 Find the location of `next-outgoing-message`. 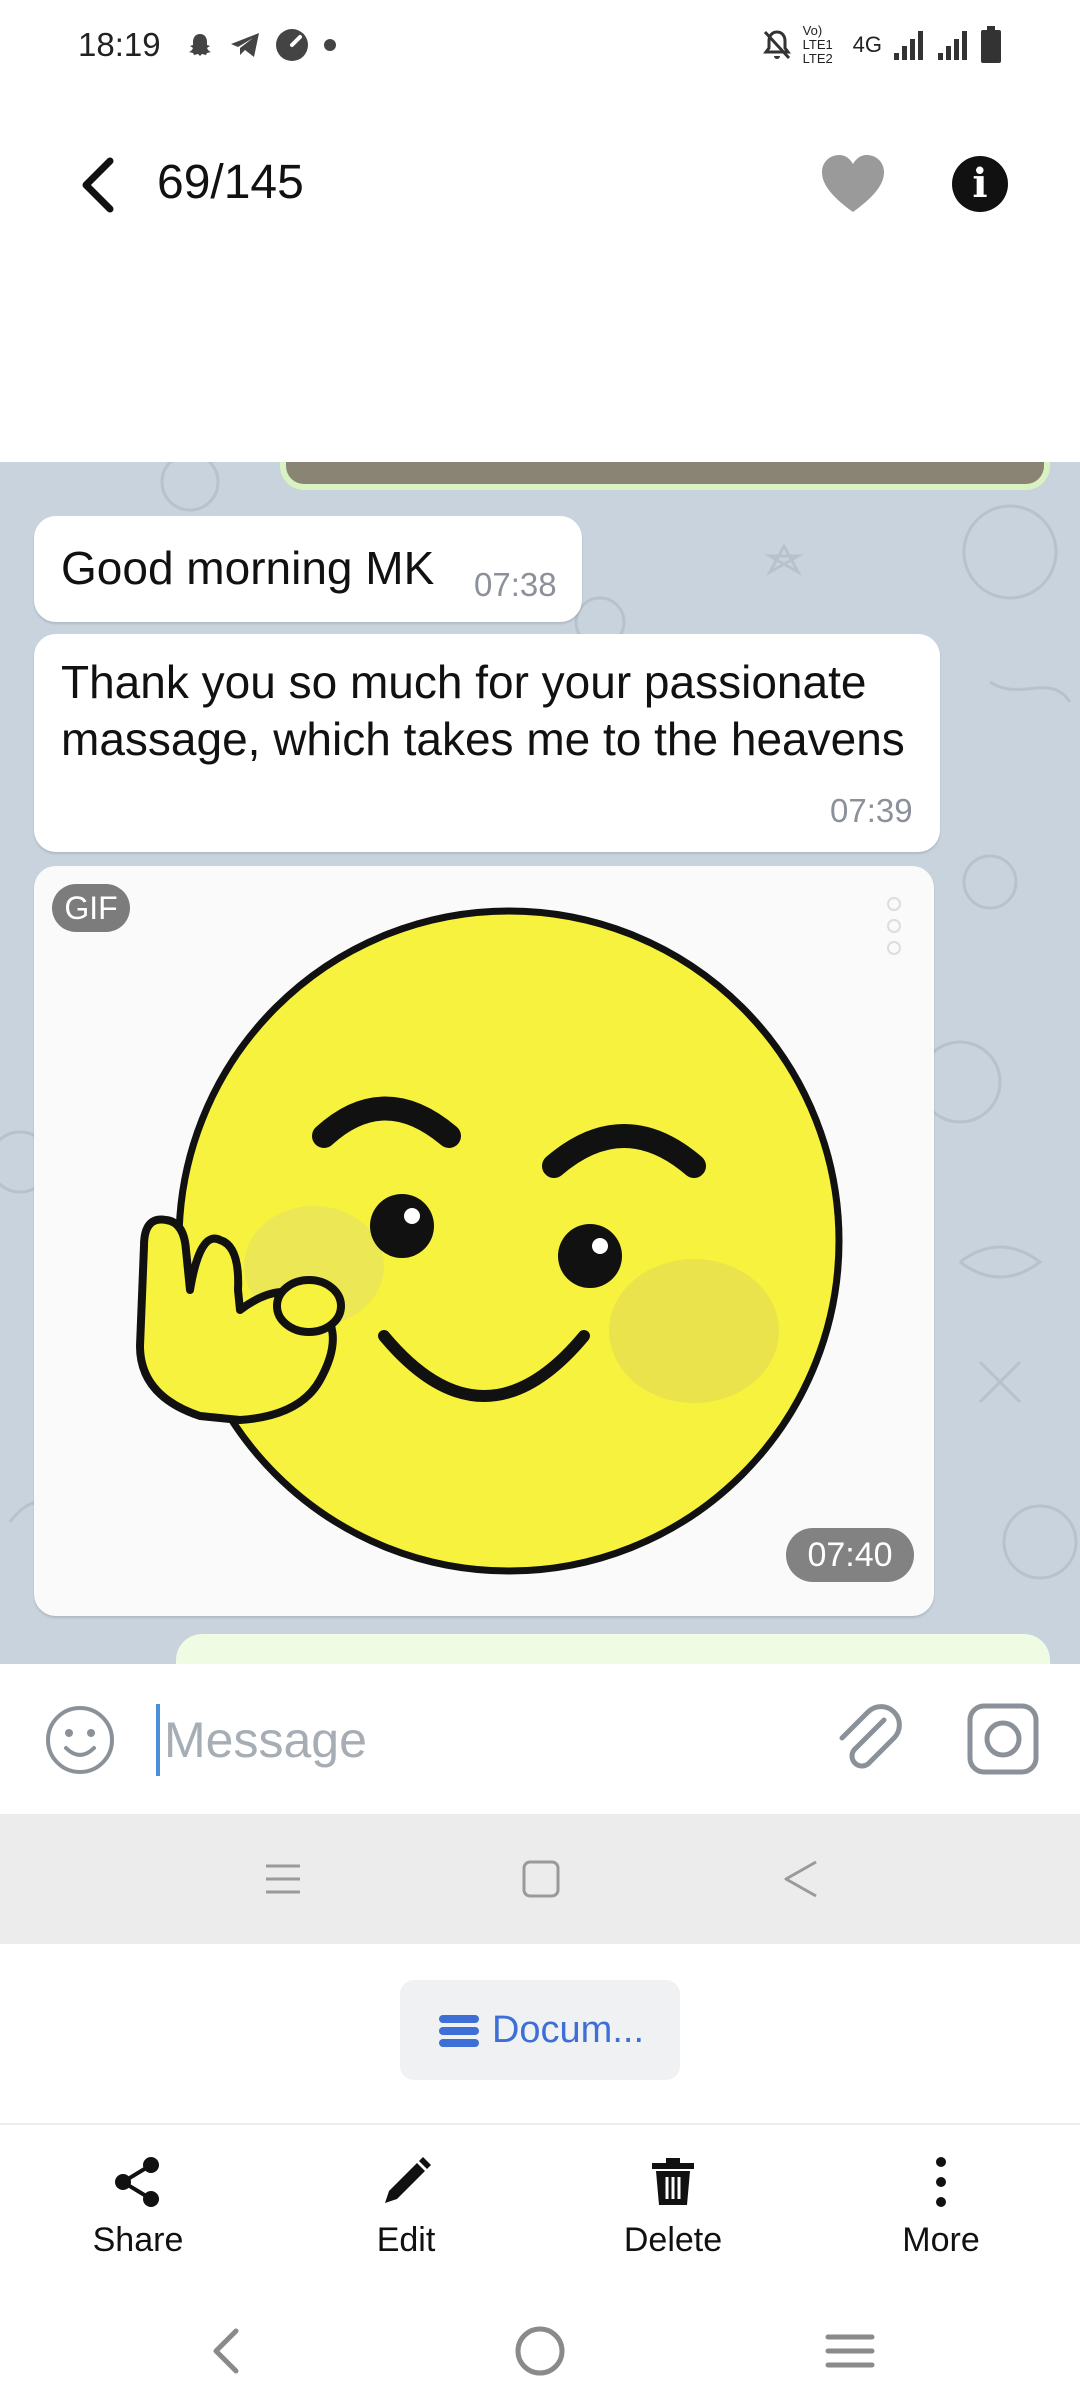

next-outgoing-message is located at coordinates (613, 1649).